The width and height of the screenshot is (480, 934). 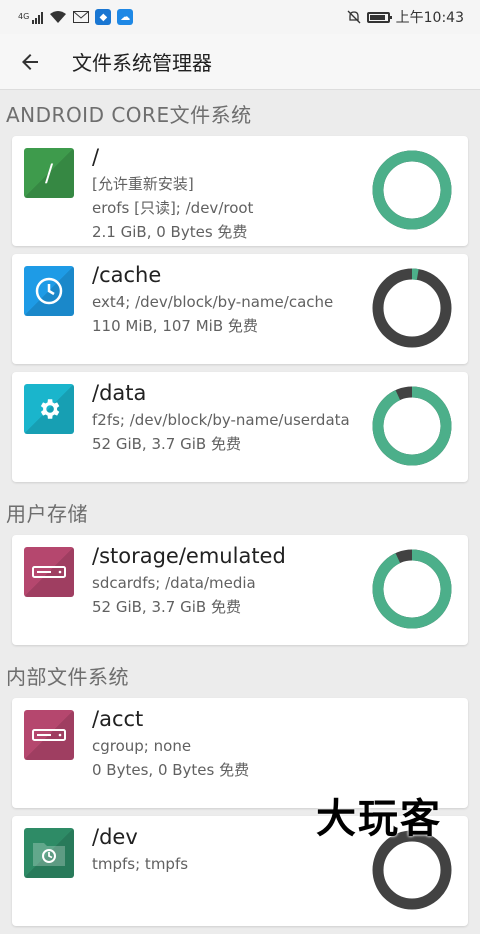 I want to click on back-button, so click(x=30, y=62).